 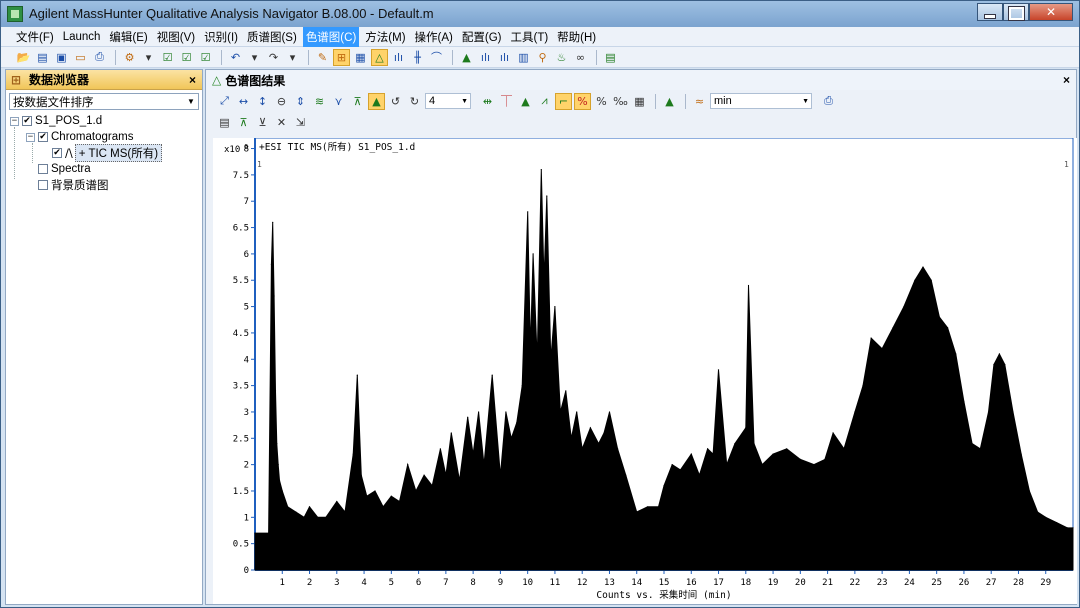 I want to click on open-folder-icon: 📂, so click(x=23, y=57).